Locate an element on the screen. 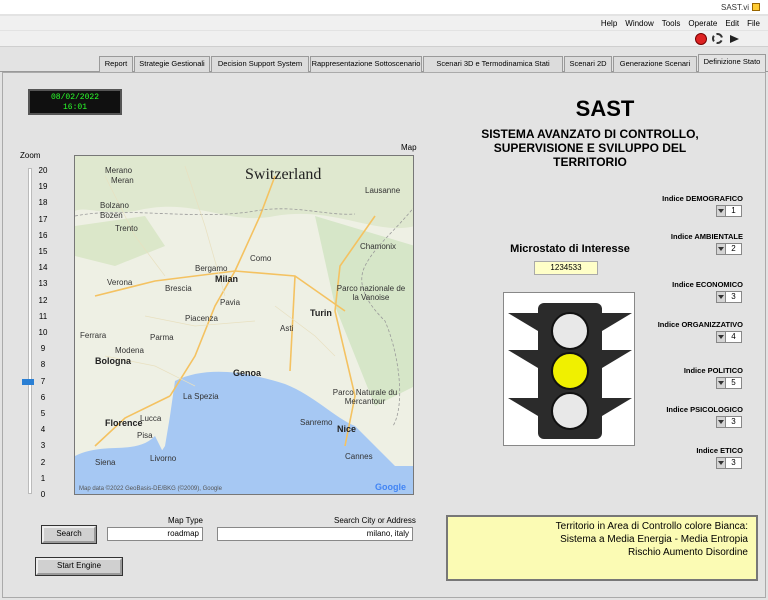 Image resolution: width=768 pixels, height=600 pixels. zoom-tick-label: 15 is located at coordinates (43, 251).